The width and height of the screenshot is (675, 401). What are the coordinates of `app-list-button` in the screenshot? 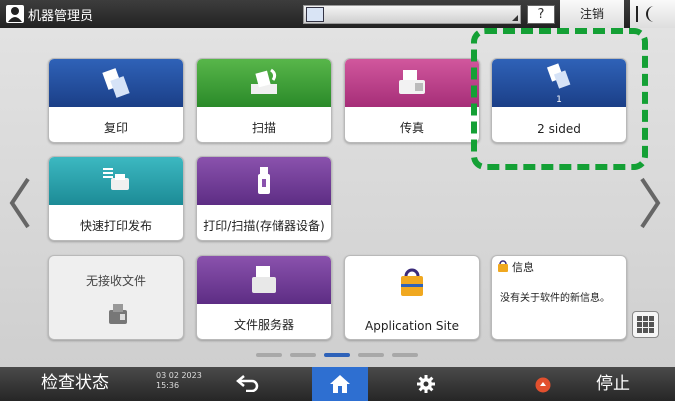 It's located at (645, 324).